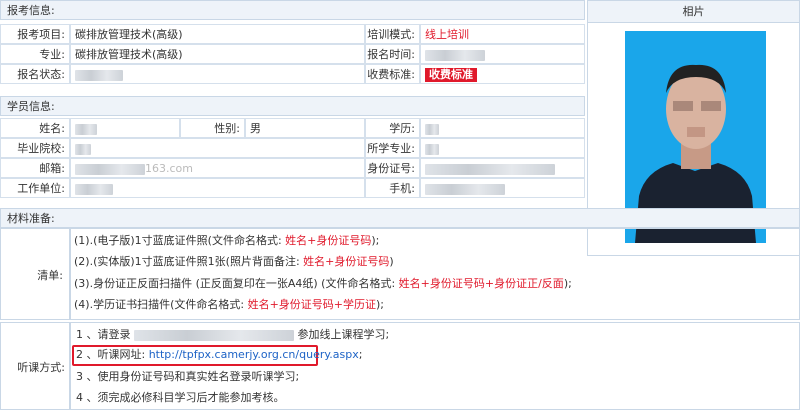 The width and height of the screenshot is (800, 410). I want to click on fee-value-cell: 收费标准, so click(502, 74).